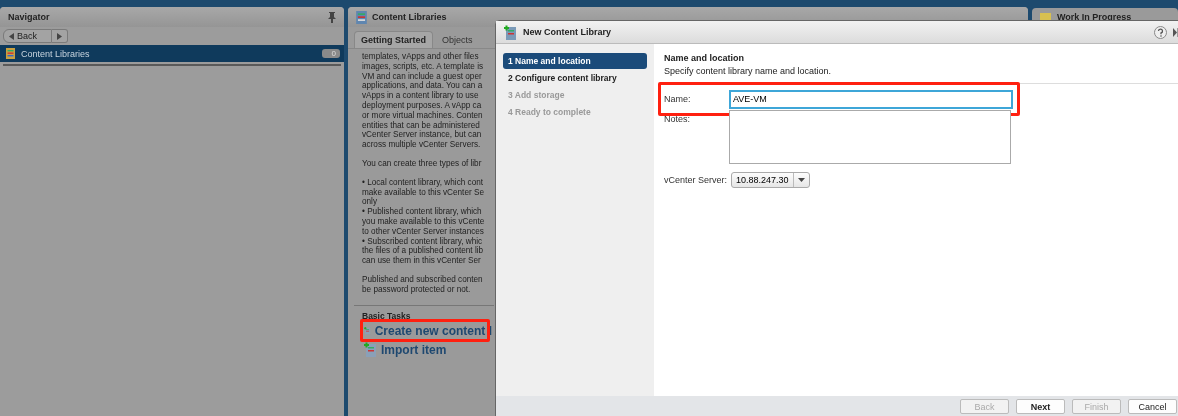 The height and width of the screenshot is (416, 1178). What do you see at coordinates (677, 118) in the screenshot?
I see `field-label: Notes:` at bounding box center [677, 118].